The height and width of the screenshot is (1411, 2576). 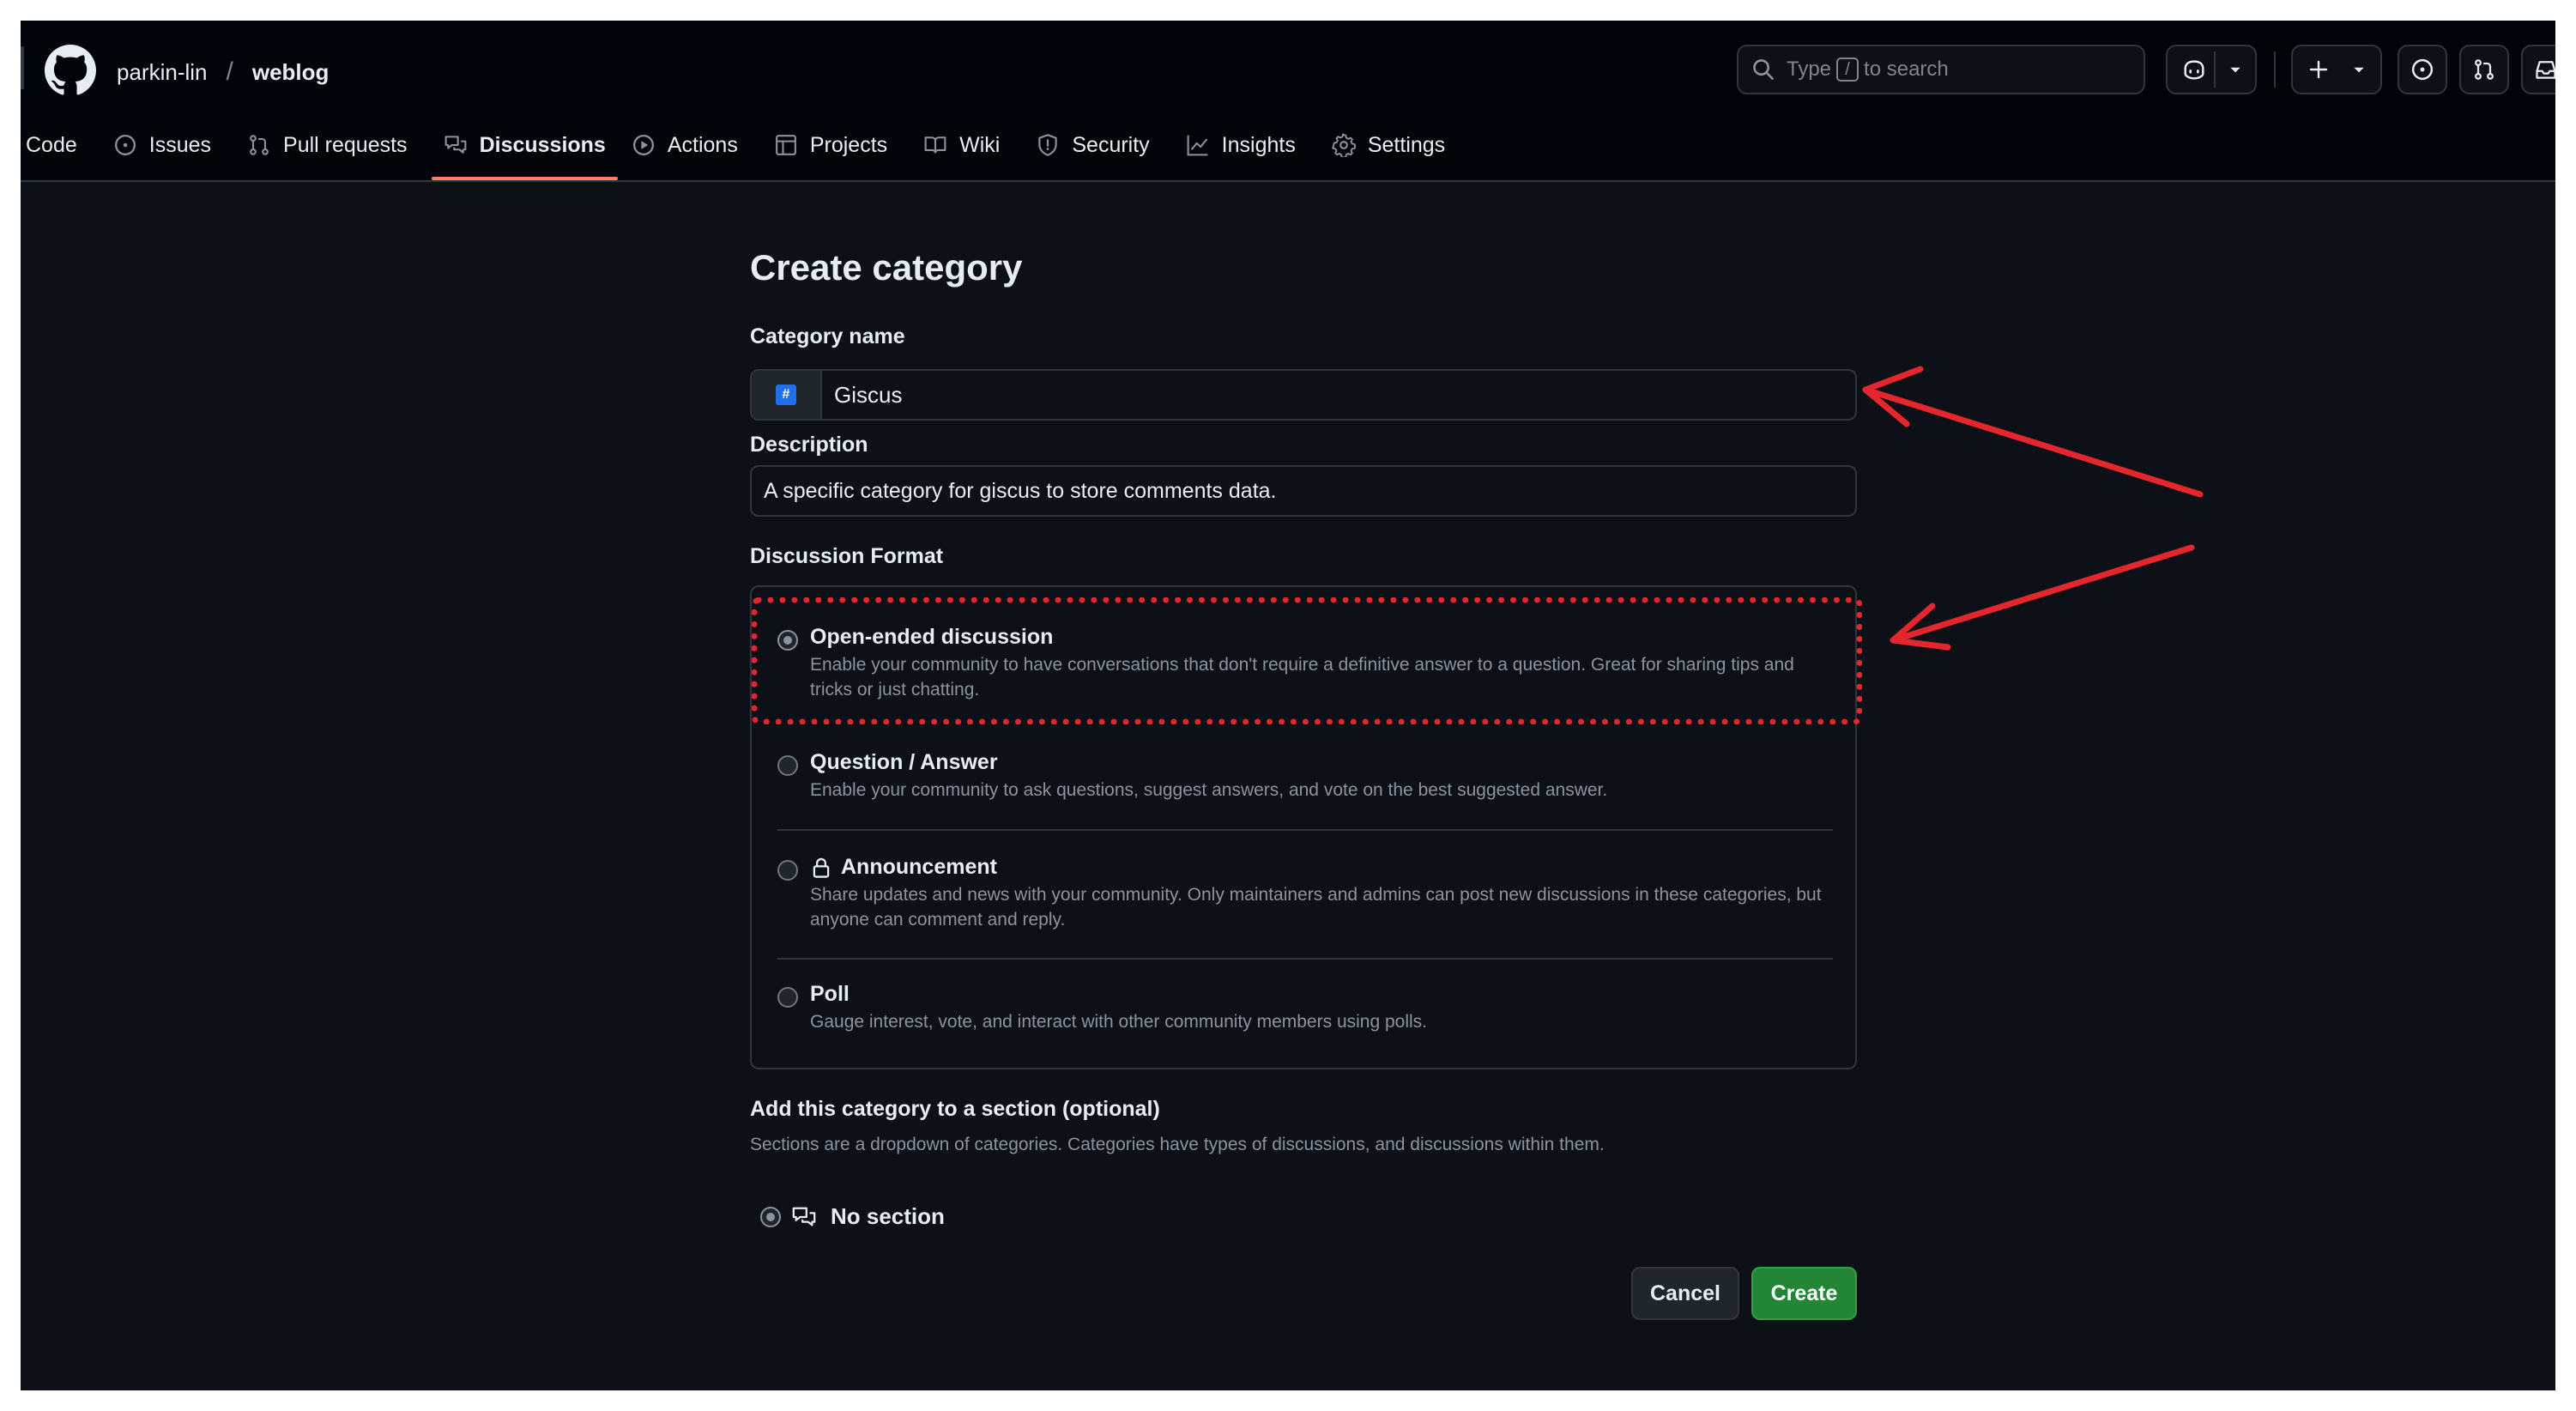 What do you see at coordinates (886, 267) in the screenshot?
I see `page-title: Create category` at bounding box center [886, 267].